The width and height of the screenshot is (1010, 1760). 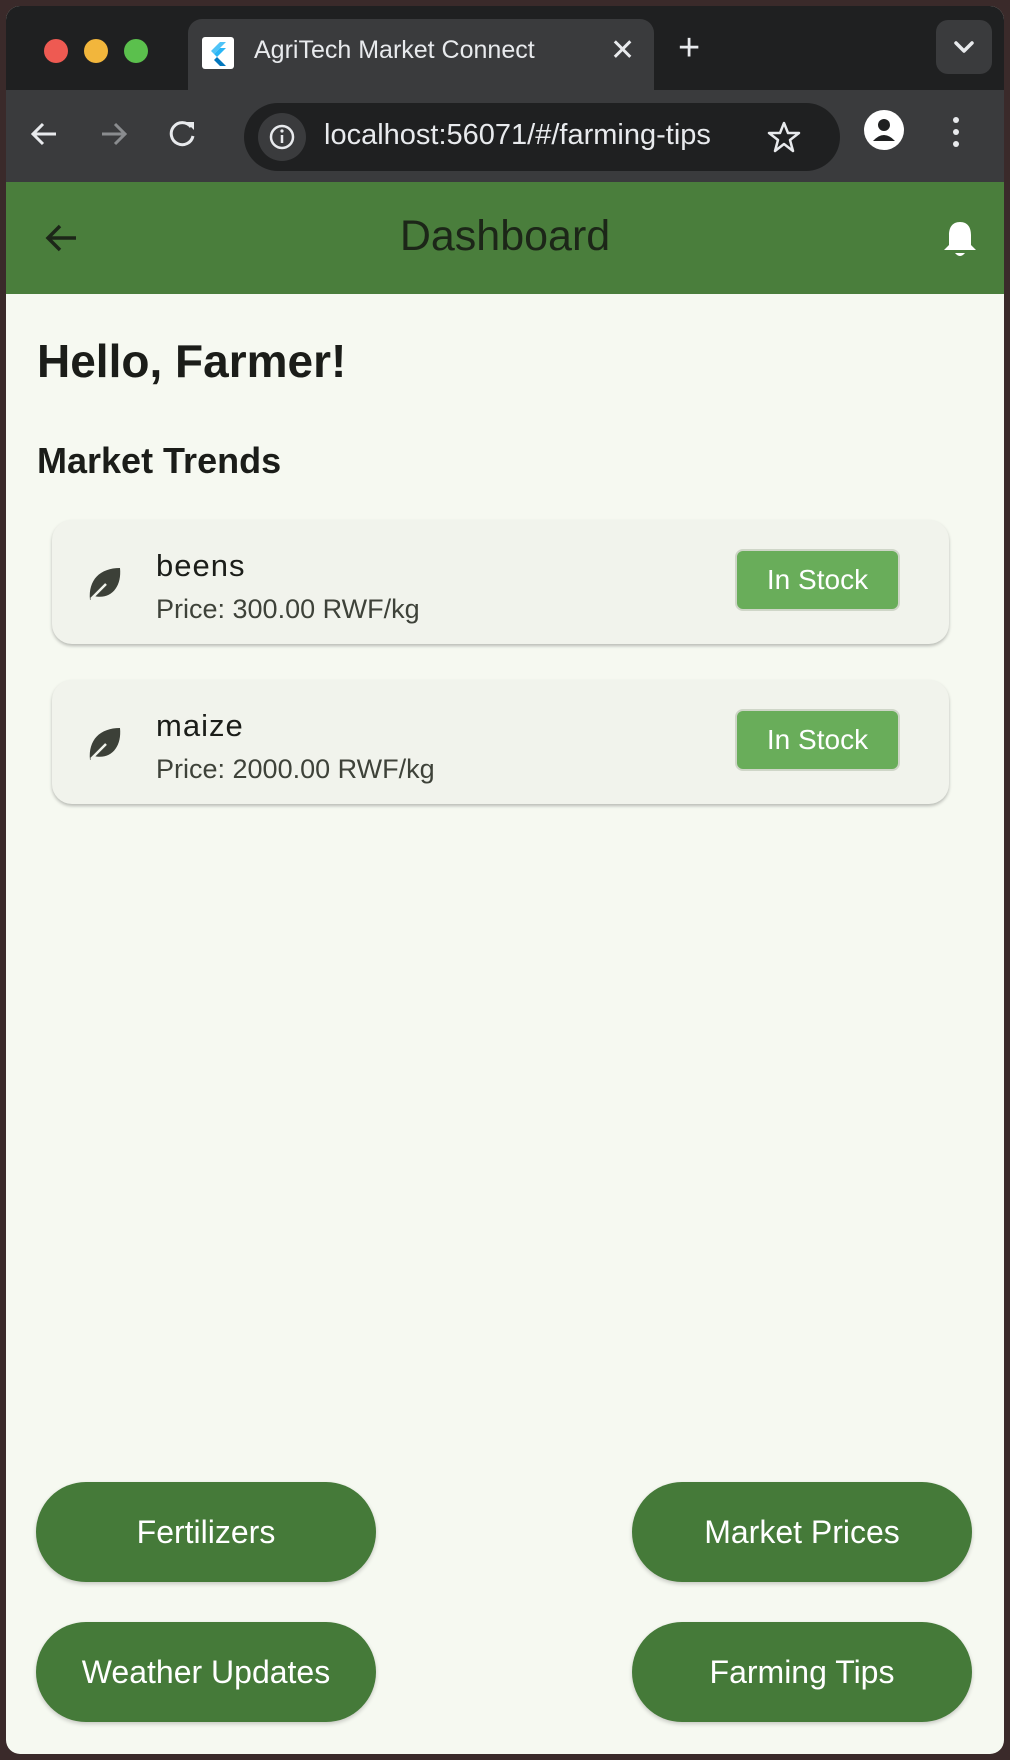 What do you see at coordinates (206, 1532) in the screenshot?
I see `fertilizers-button: Fertilizers` at bounding box center [206, 1532].